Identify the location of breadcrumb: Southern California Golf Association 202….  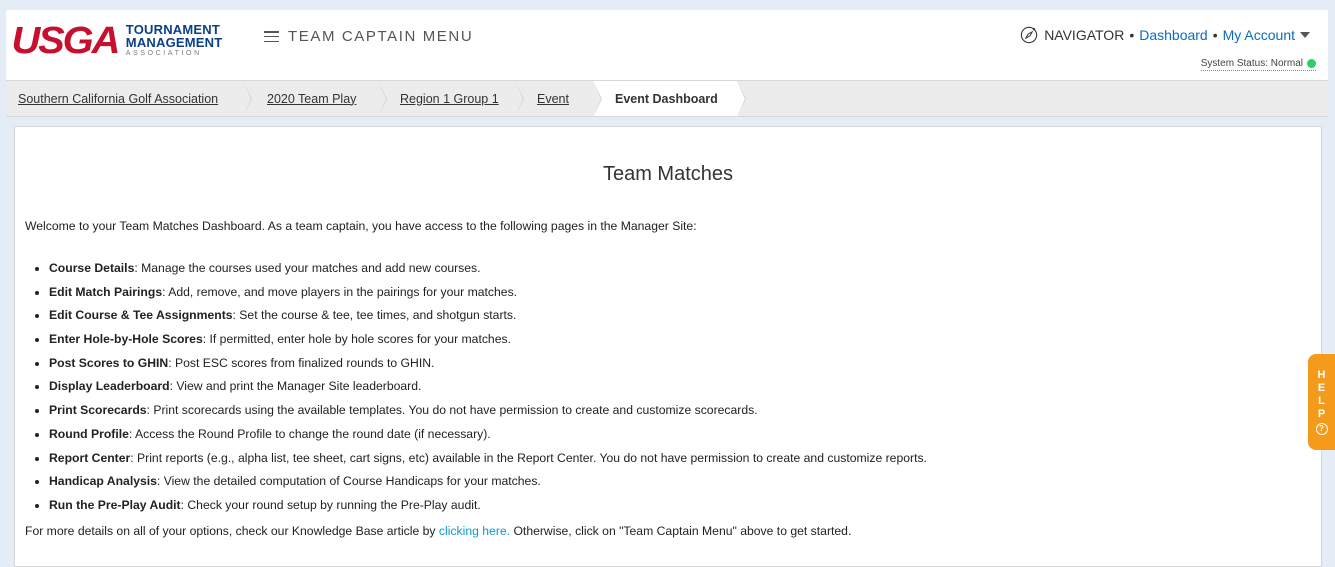
(667, 98).